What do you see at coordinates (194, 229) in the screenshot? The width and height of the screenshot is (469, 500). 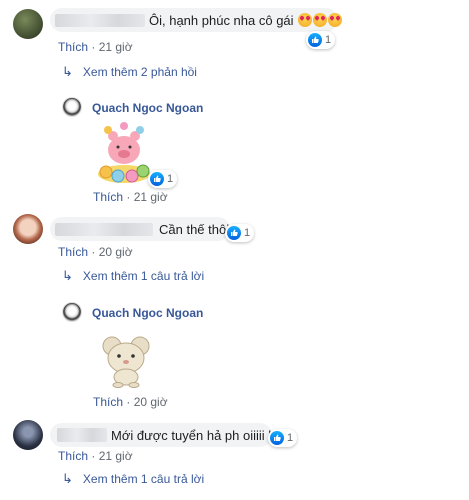 I see `comment-text: Cần thế thôi` at bounding box center [194, 229].